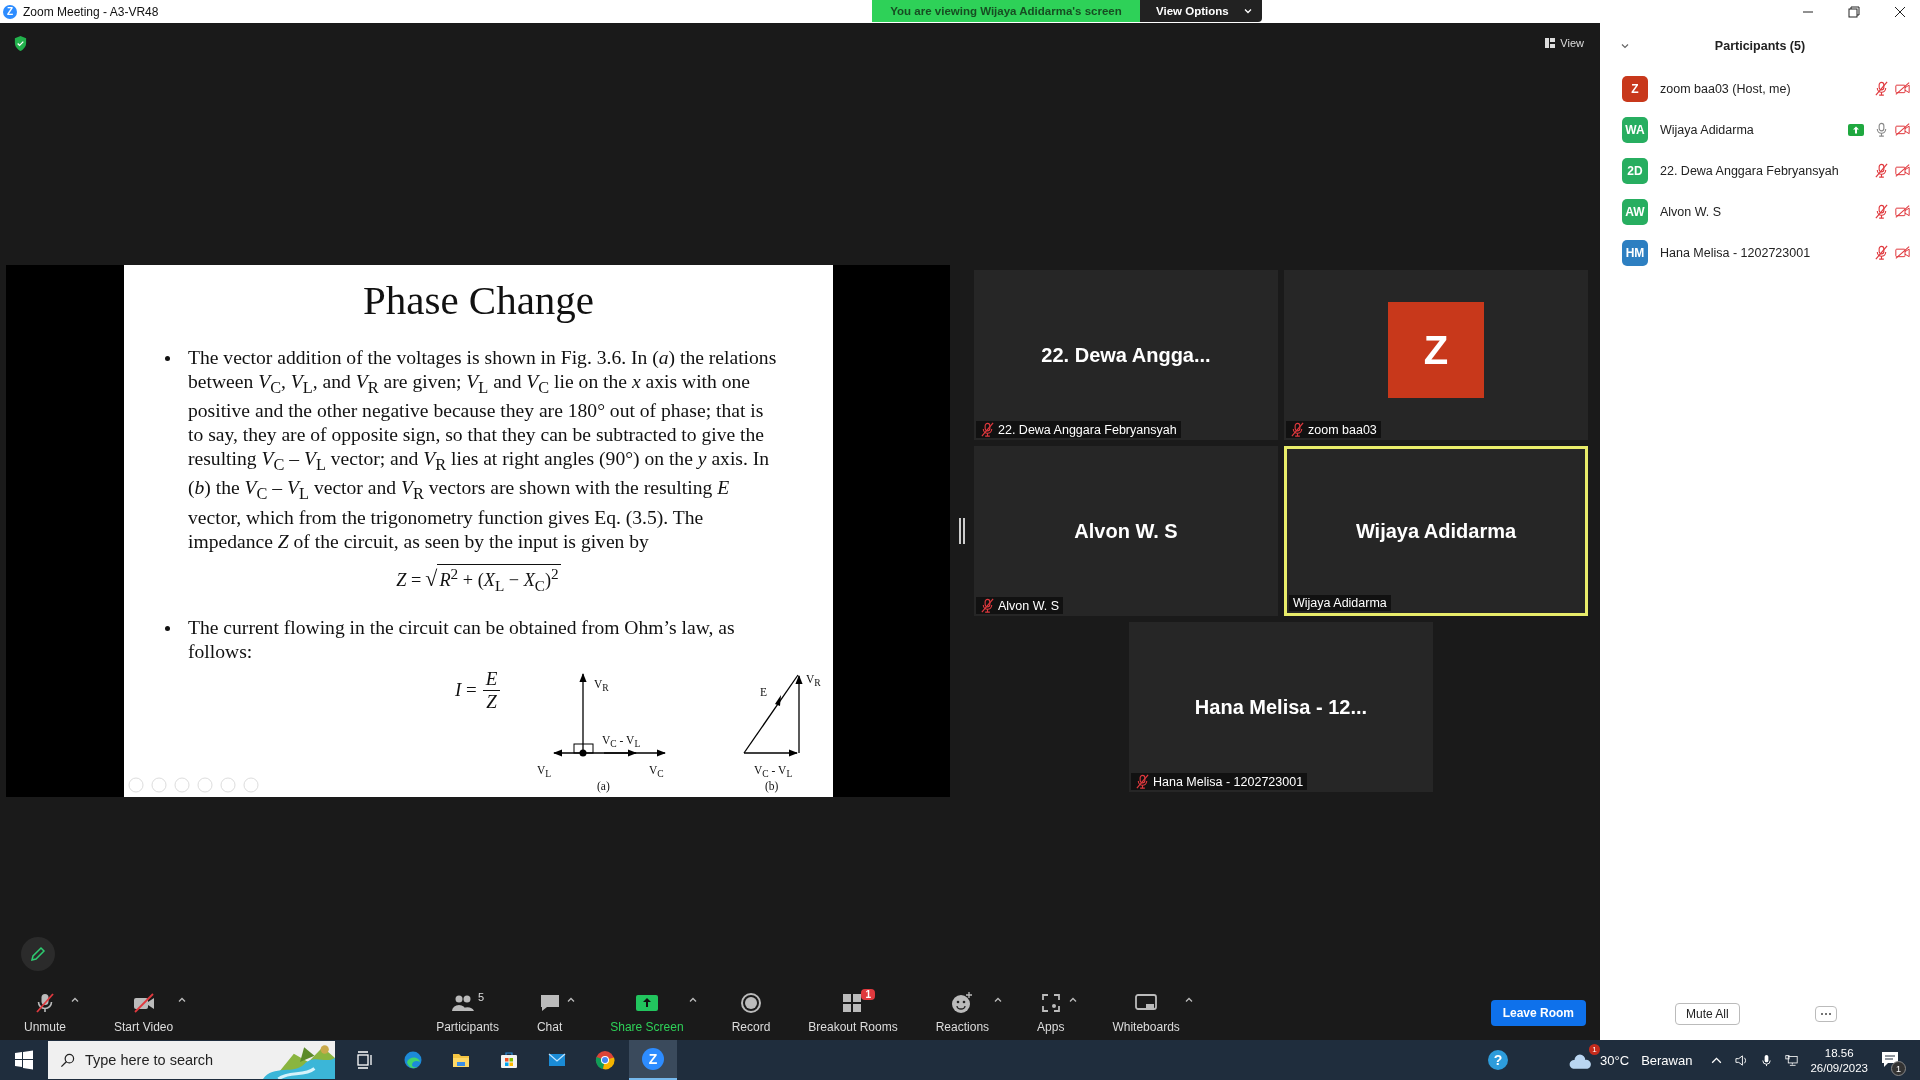 The image size is (1920, 1080). I want to click on splitter-handle, so click(962, 531).